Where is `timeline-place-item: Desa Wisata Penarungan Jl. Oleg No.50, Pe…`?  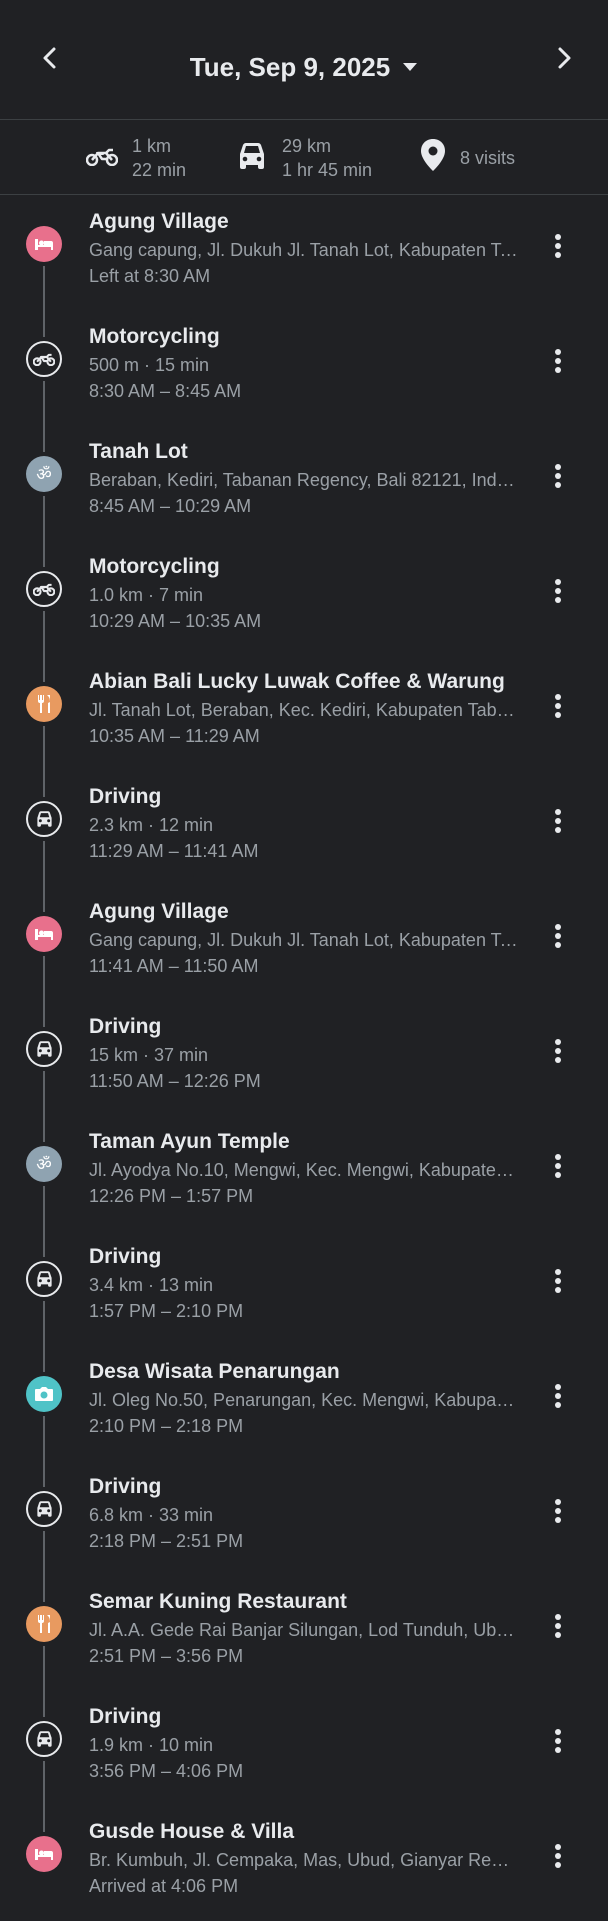
timeline-place-item: Desa Wisata Penarungan Jl. Oleg No.50, Pe… is located at coordinates (304, 1403).